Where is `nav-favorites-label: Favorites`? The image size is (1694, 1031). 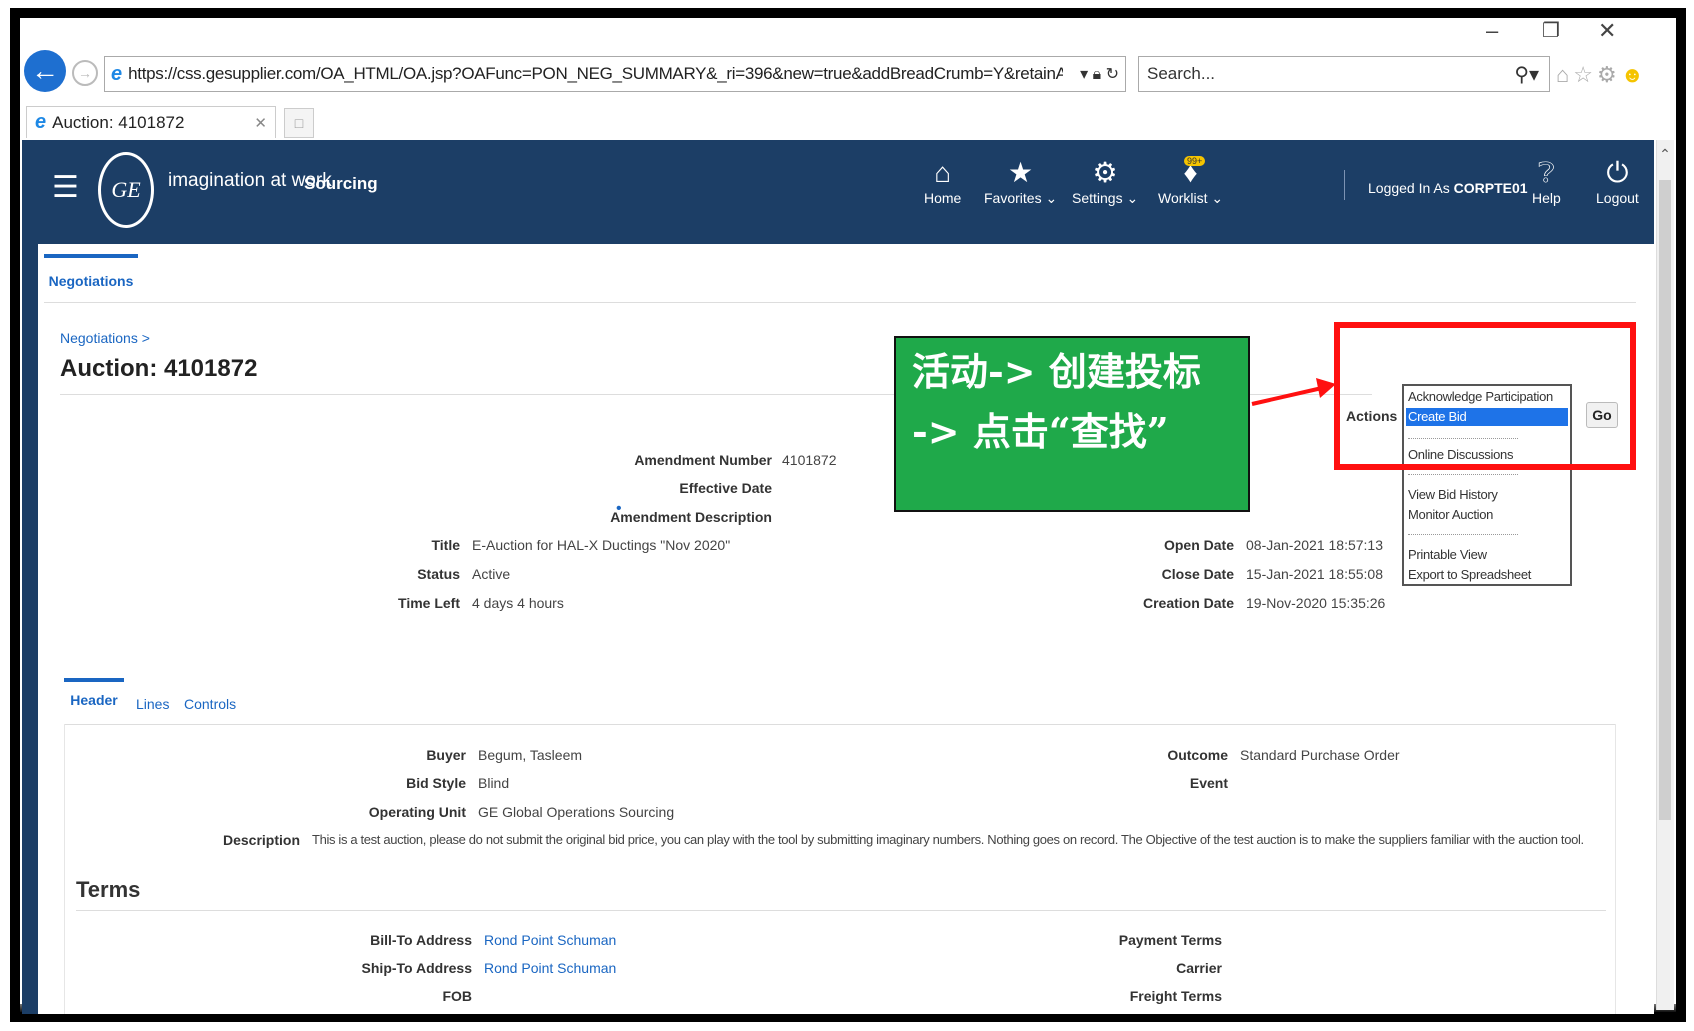 nav-favorites-label: Favorites is located at coordinates (1013, 198).